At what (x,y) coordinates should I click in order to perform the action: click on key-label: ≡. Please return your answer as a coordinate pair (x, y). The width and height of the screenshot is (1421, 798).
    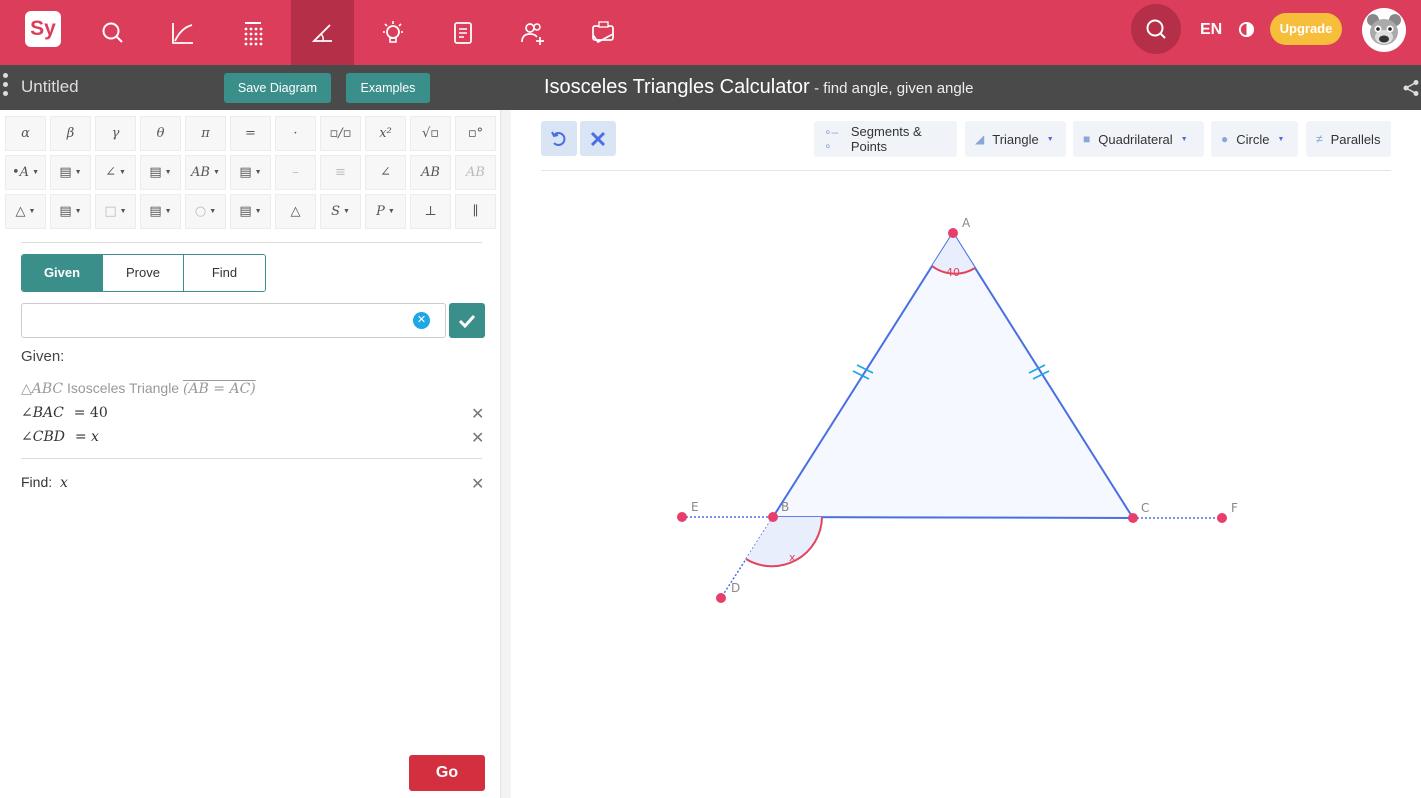
    Looking at the image, I should click on (340, 172).